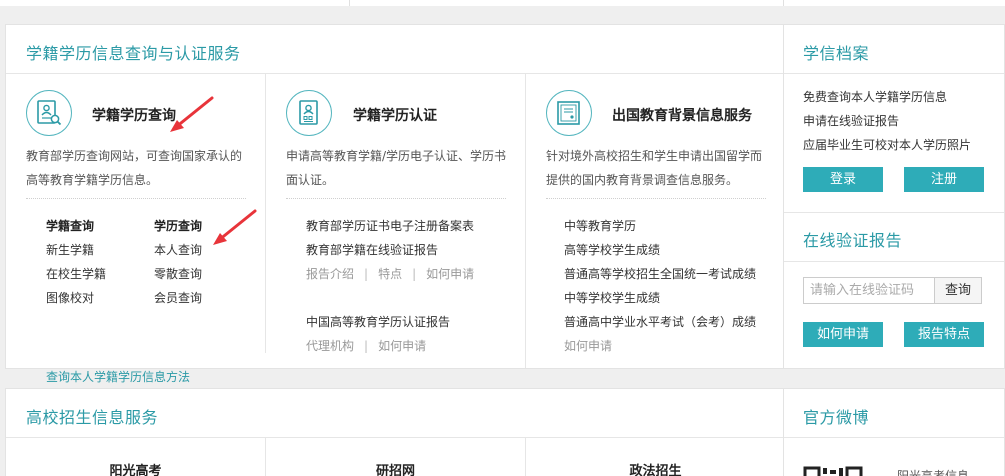 Image resolution: width=1005 pixels, height=476 pixels. What do you see at coordinates (958, 290) in the screenshot?
I see `verify-query-button: 查询` at bounding box center [958, 290].